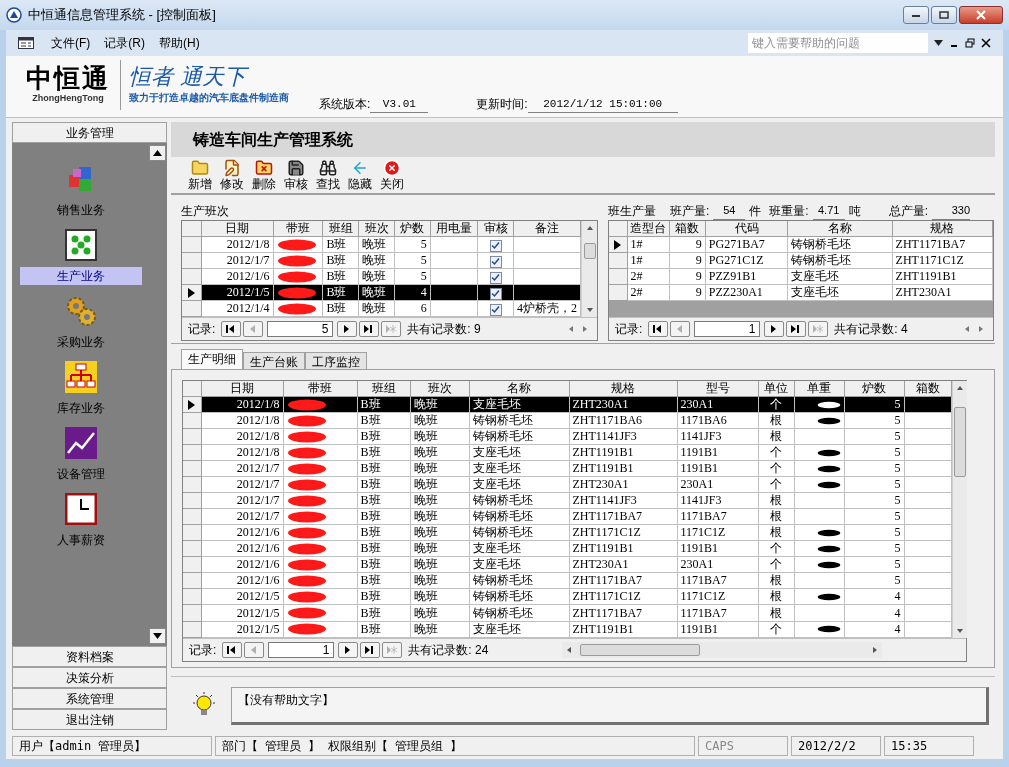 The width and height of the screenshot is (1009, 767). I want to click on column-header: 用电量, so click(454, 228).